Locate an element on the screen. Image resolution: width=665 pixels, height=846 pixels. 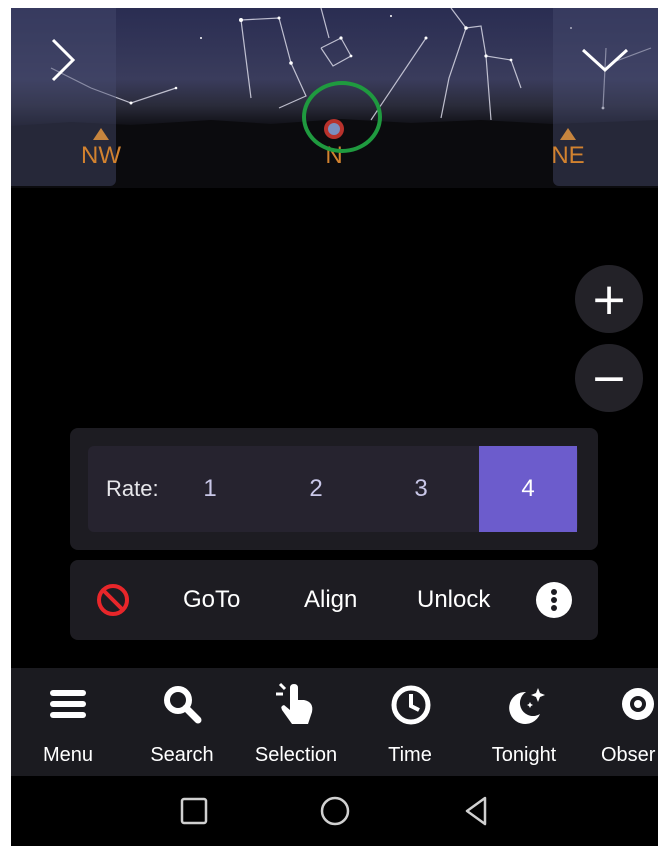
zoom-in-button: + is located at coordinates (609, 299).